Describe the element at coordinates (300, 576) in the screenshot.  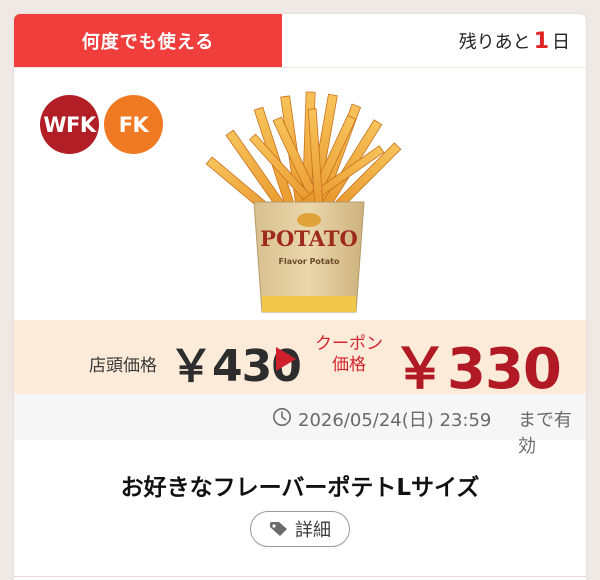
I see `bottom-divider` at that location.